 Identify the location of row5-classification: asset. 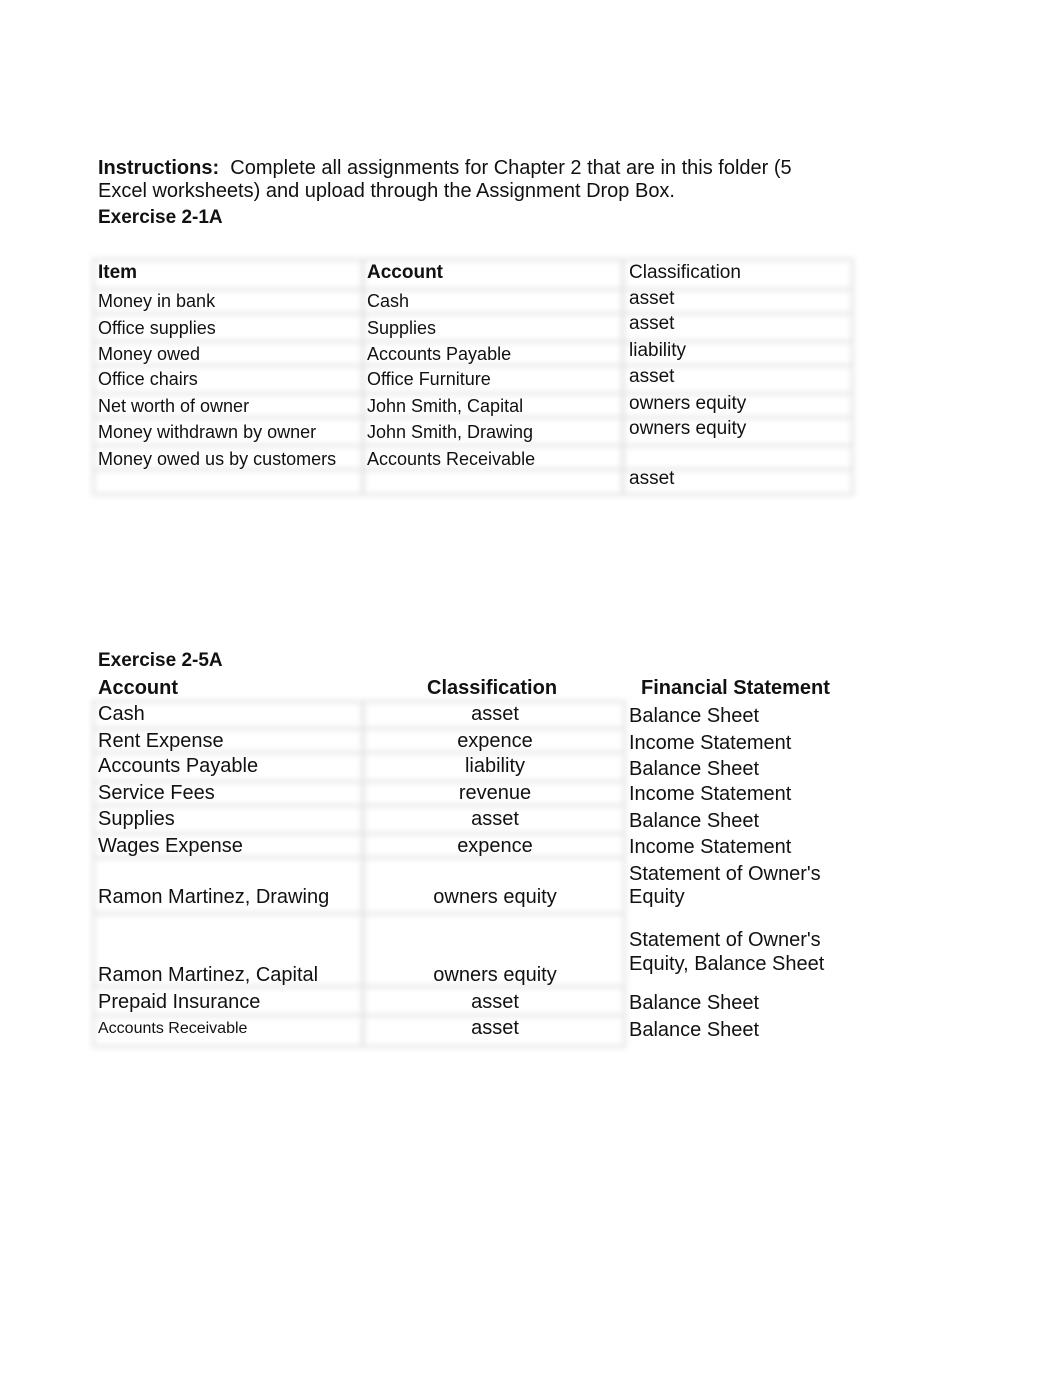
(495, 819).